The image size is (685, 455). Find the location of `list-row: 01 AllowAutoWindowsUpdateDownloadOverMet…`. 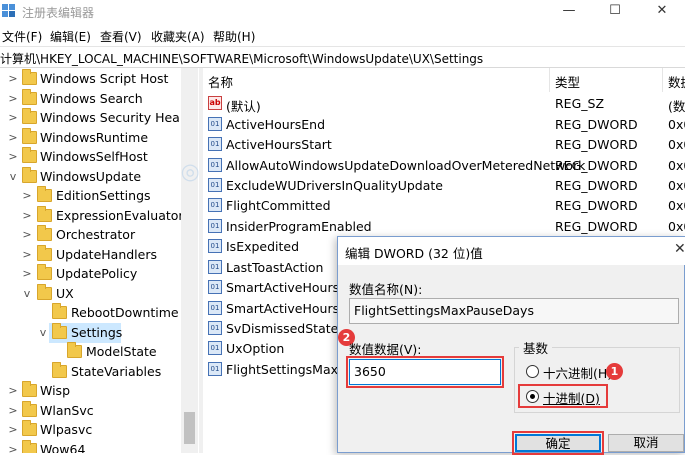

list-row: 01 AllowAutoWindowsUpdateDownloadOverMet… is located at coordinates (444, 165).